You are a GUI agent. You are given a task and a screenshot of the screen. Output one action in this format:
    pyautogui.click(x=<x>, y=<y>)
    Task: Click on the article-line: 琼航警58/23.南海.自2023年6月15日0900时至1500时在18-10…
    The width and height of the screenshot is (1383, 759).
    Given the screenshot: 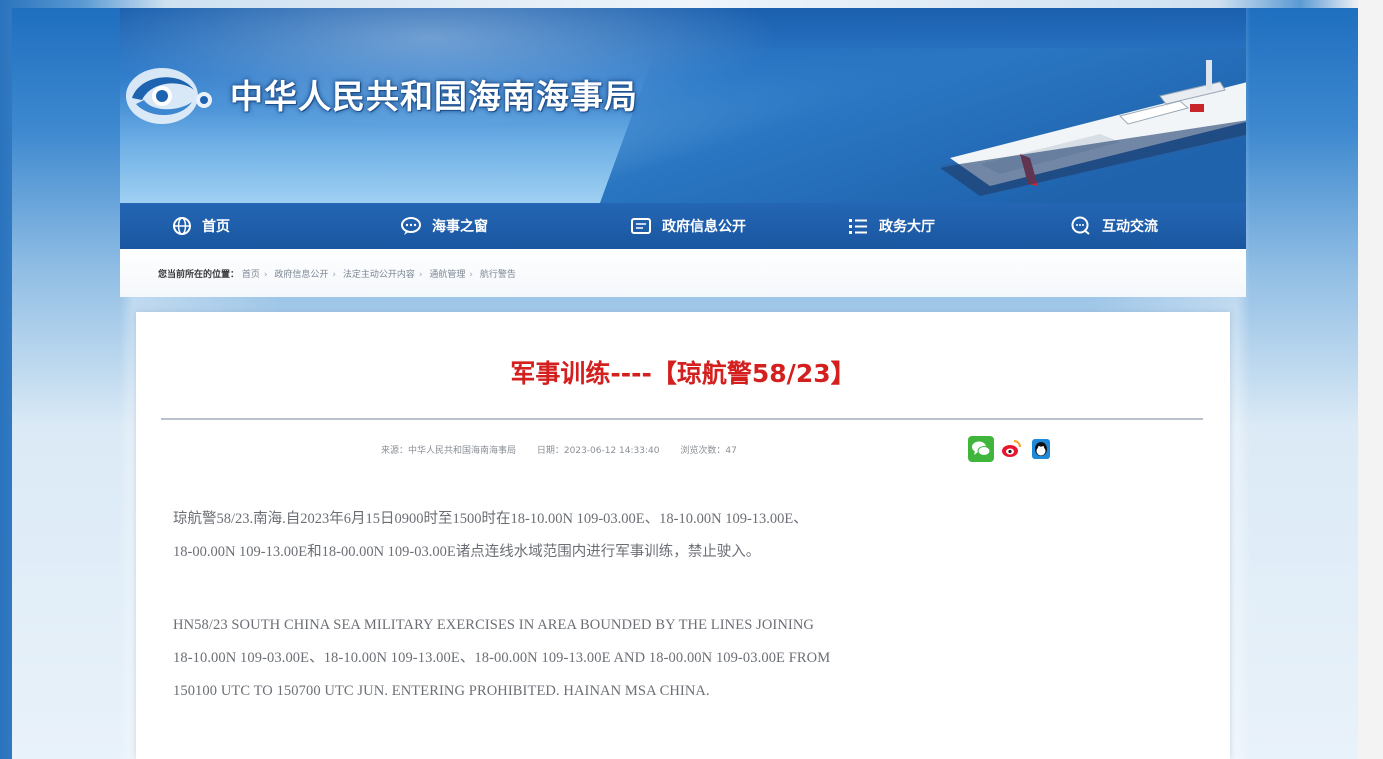 What is the action you would take?
    pyautogui.click(x=490, y=519)
    